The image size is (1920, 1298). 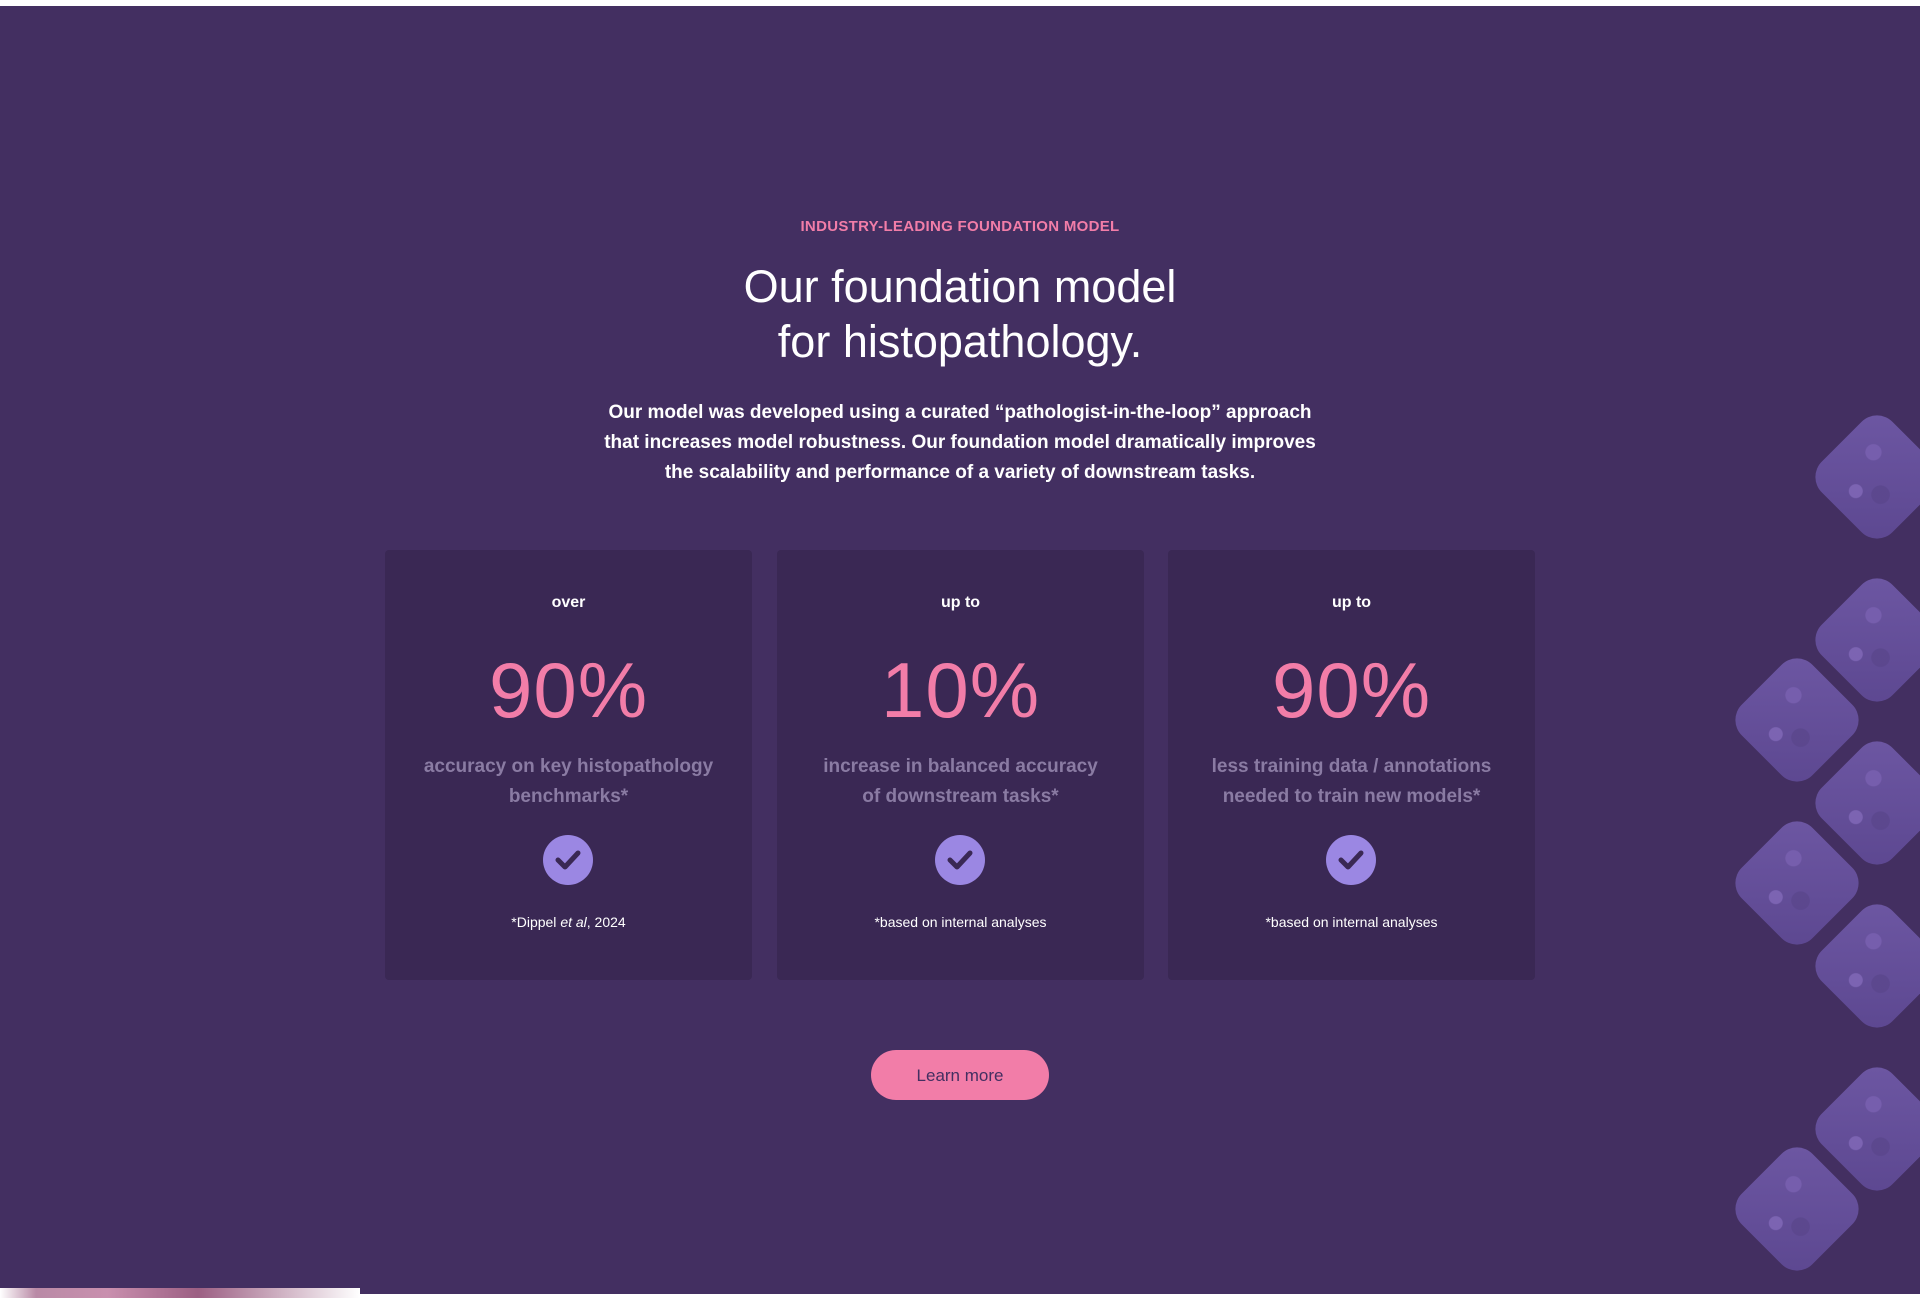 What do you see at coordinates (606, 922) in the screenshot?
I see `footnote-text: , 2024` at bounding box center [606, 922].